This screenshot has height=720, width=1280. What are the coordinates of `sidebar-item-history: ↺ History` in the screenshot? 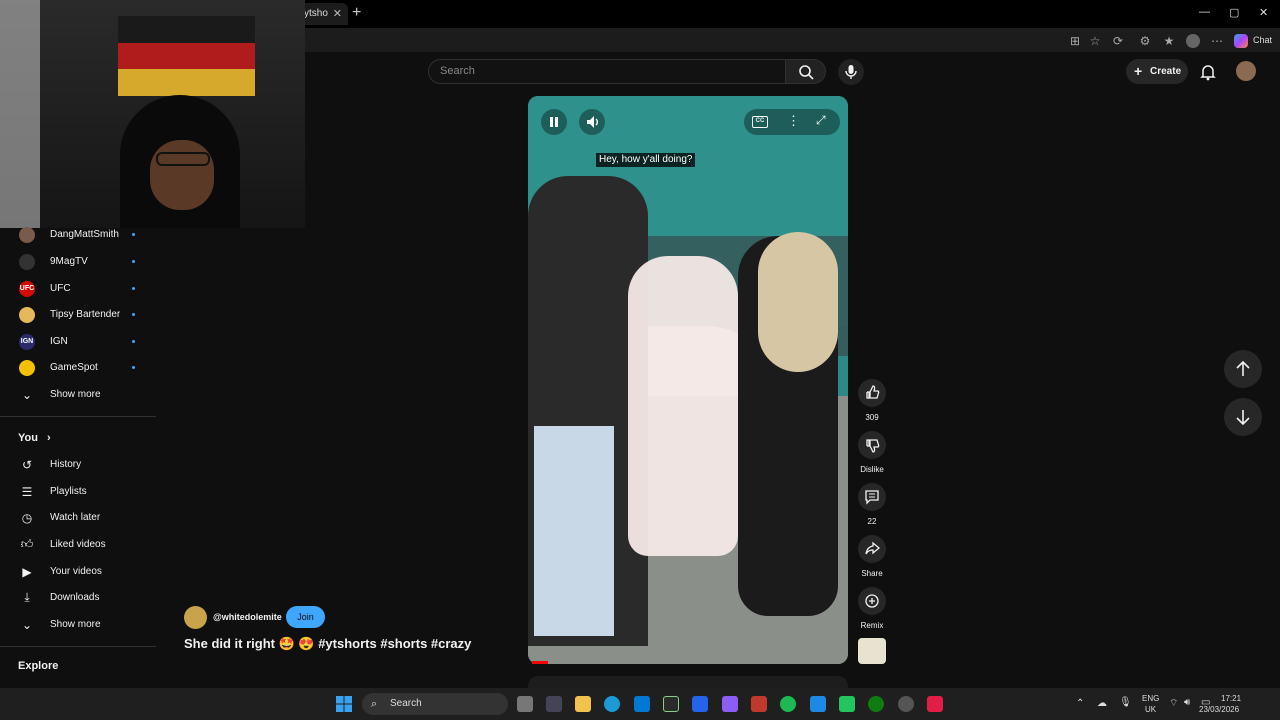 It's located at (78, 464).